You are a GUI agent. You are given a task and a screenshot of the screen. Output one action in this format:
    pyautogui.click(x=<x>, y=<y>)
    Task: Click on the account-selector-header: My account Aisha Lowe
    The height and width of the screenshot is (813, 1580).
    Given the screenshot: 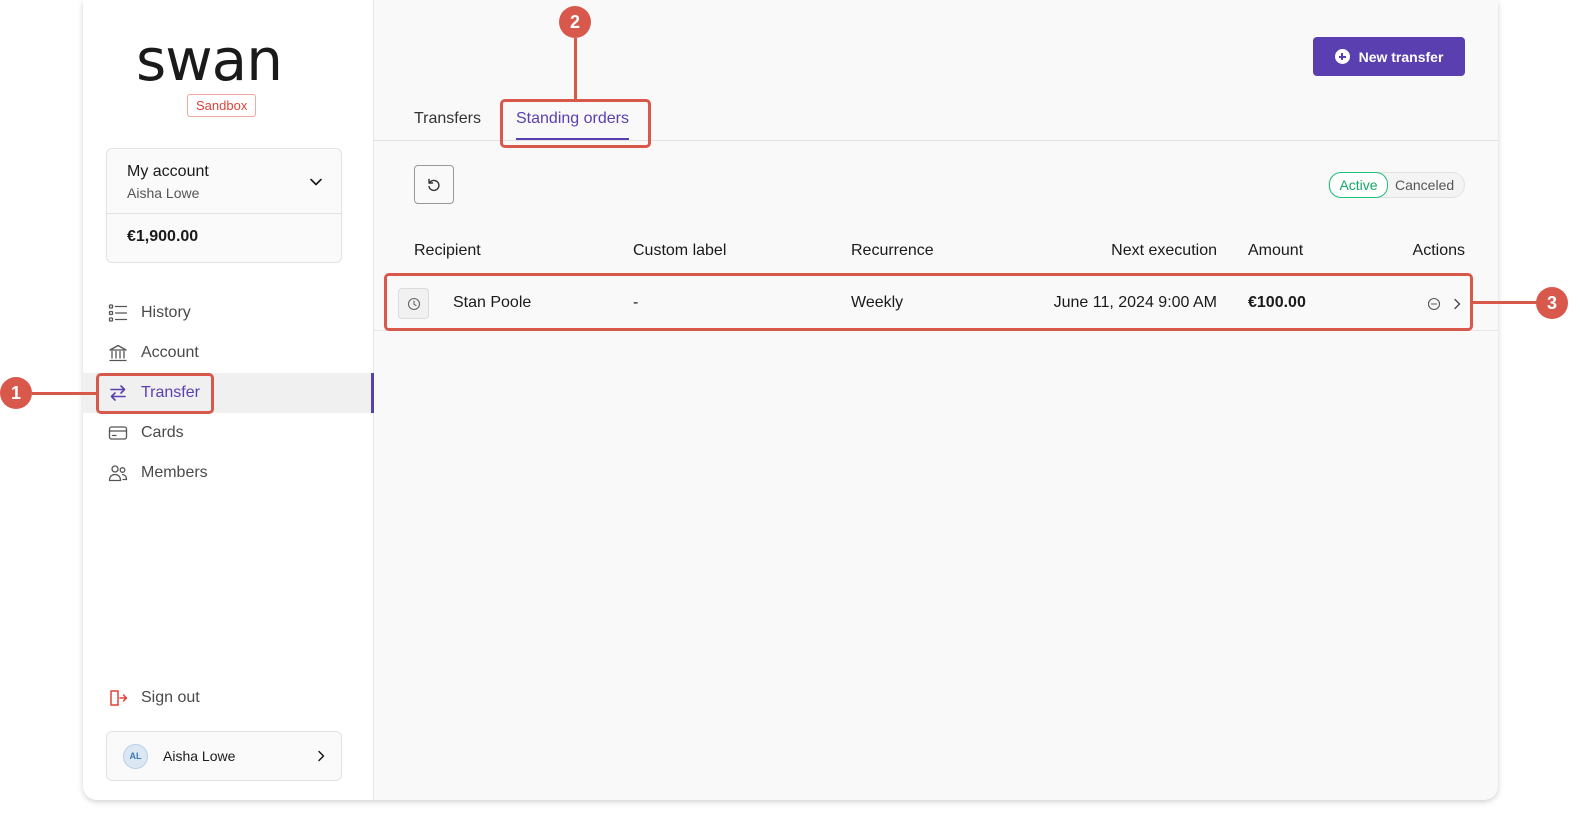 What is the action you would take?
    pyautogui.click(x=224, y=181)
    